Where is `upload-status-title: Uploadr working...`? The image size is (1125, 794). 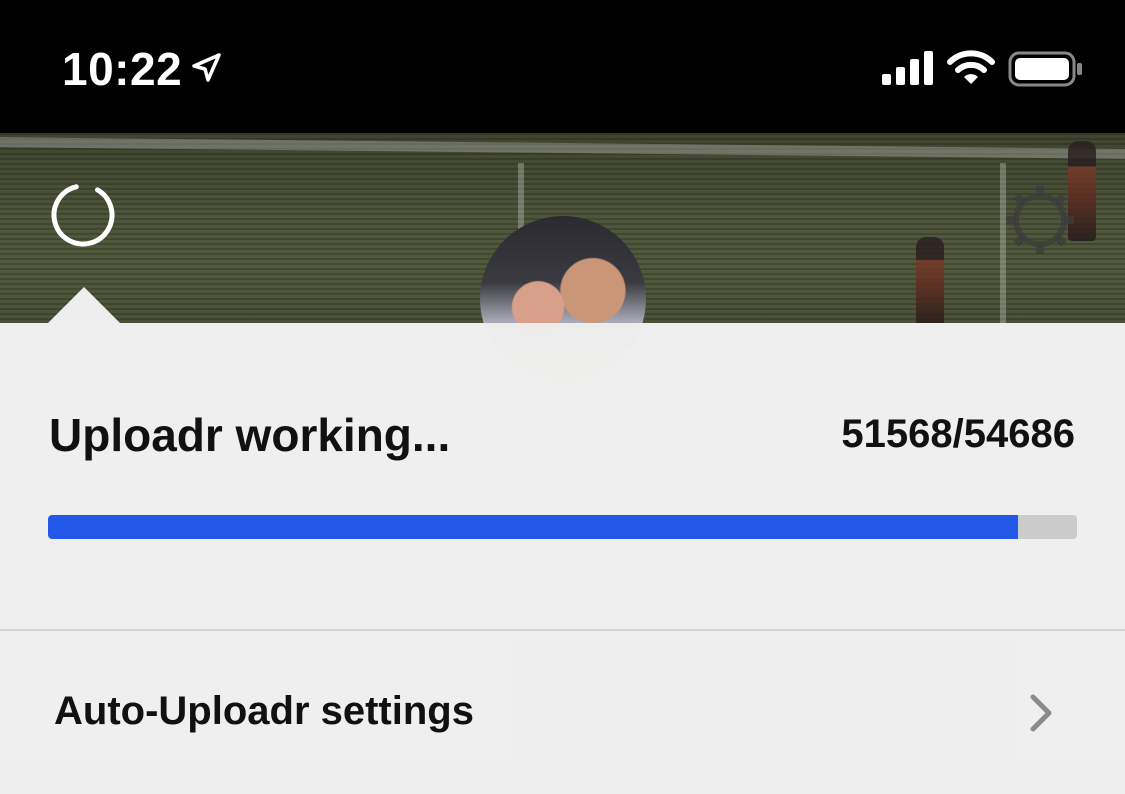
upload-status-title: Uploadr working... is located at coordinates (250, 435).